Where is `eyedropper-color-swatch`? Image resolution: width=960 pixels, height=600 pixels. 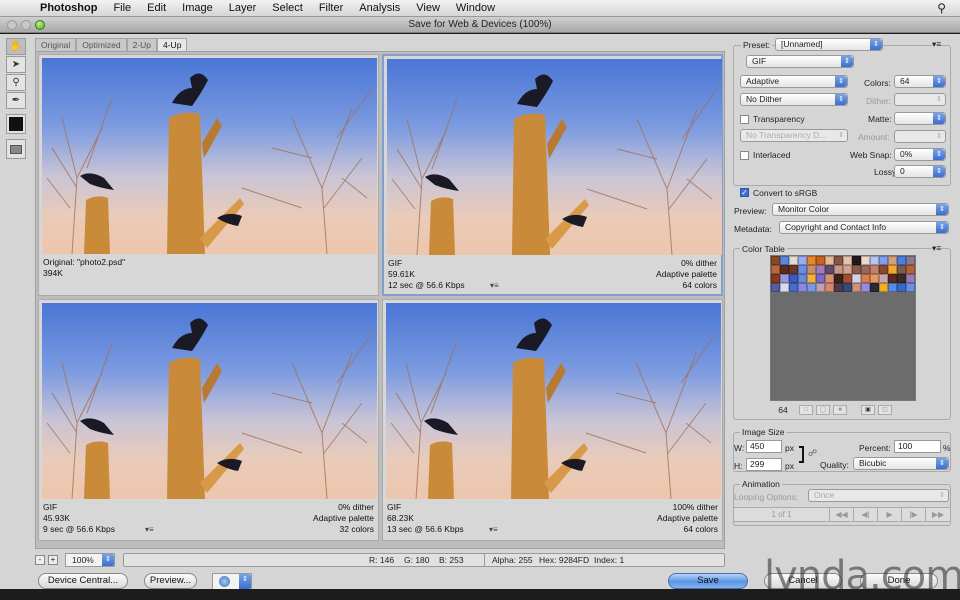 eyedropper-color-swatch is located at coordinates (16, 124).